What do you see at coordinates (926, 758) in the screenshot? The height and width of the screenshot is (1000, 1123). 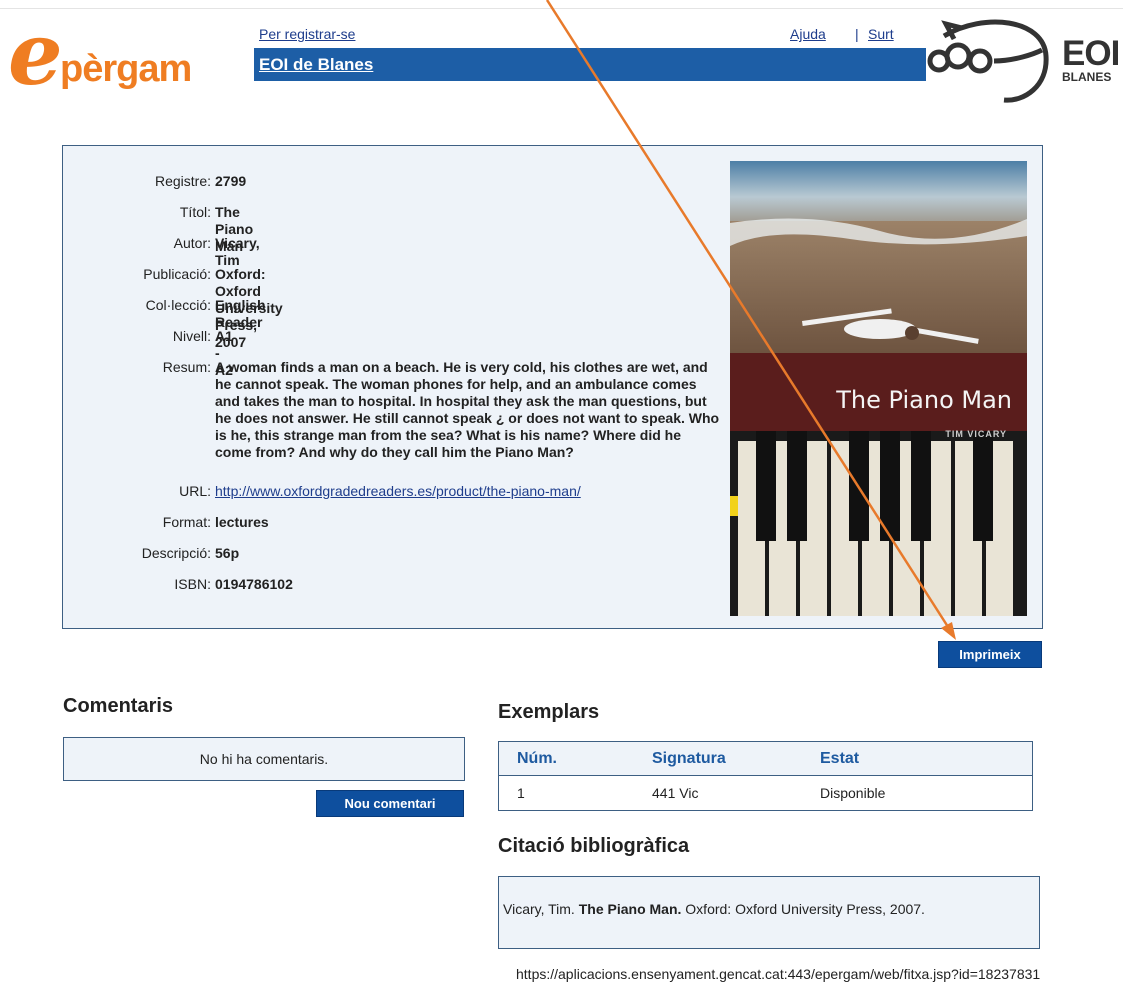 I see `column-status: Estat` at bounding box center [926, 758].